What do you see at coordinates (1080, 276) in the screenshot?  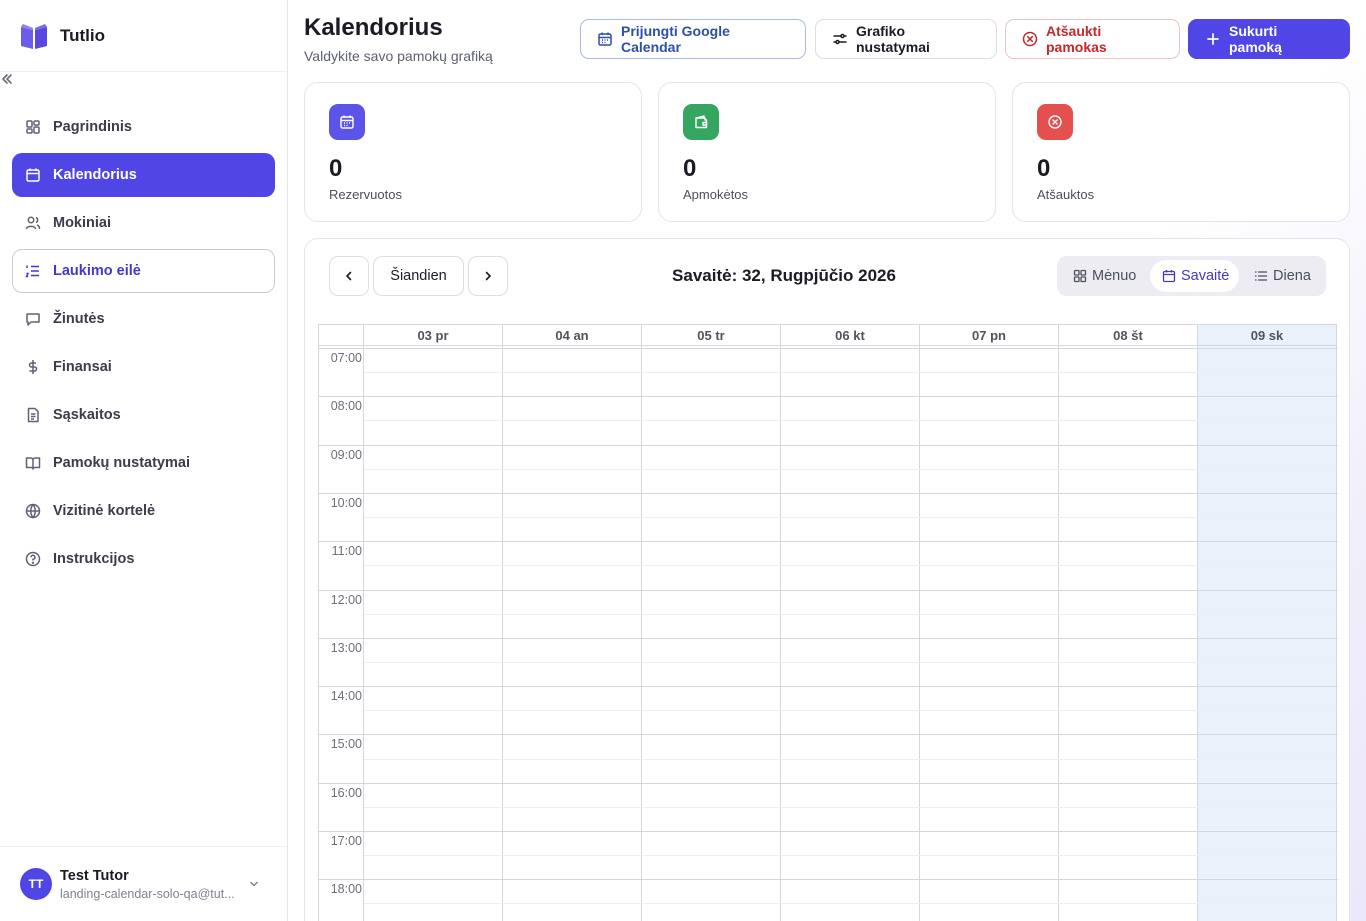 I see `grid-icon` at bounding box center [1080, 276].